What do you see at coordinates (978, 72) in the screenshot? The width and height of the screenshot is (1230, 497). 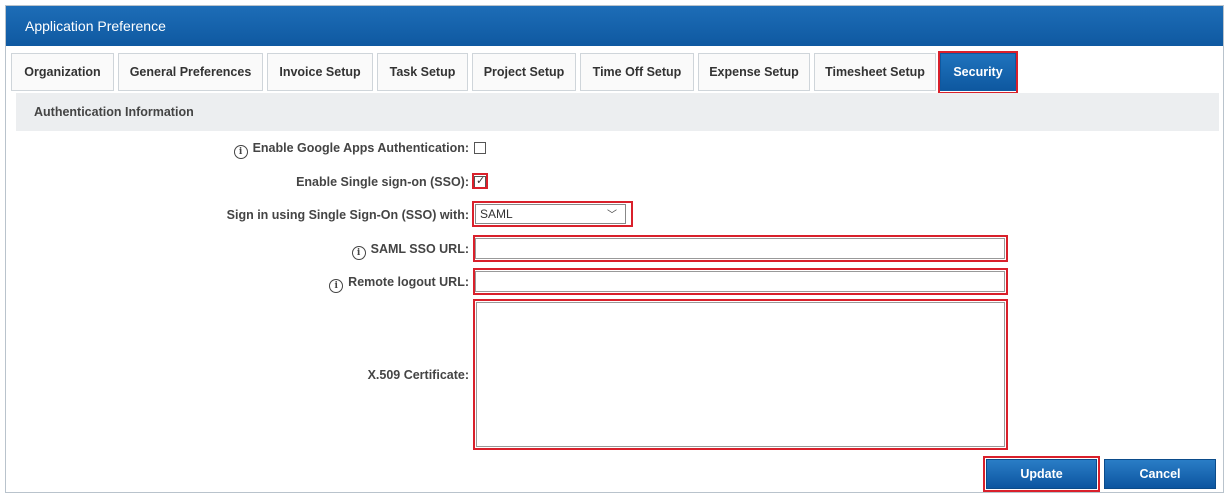 I see `tab-security: Security` at bounding box center [978, 72].